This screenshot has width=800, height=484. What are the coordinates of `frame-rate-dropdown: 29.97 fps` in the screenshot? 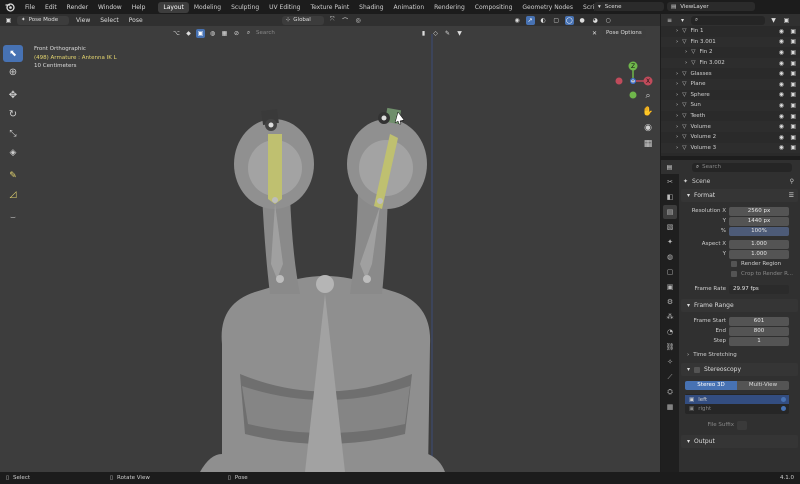 It's located at (759, 289).